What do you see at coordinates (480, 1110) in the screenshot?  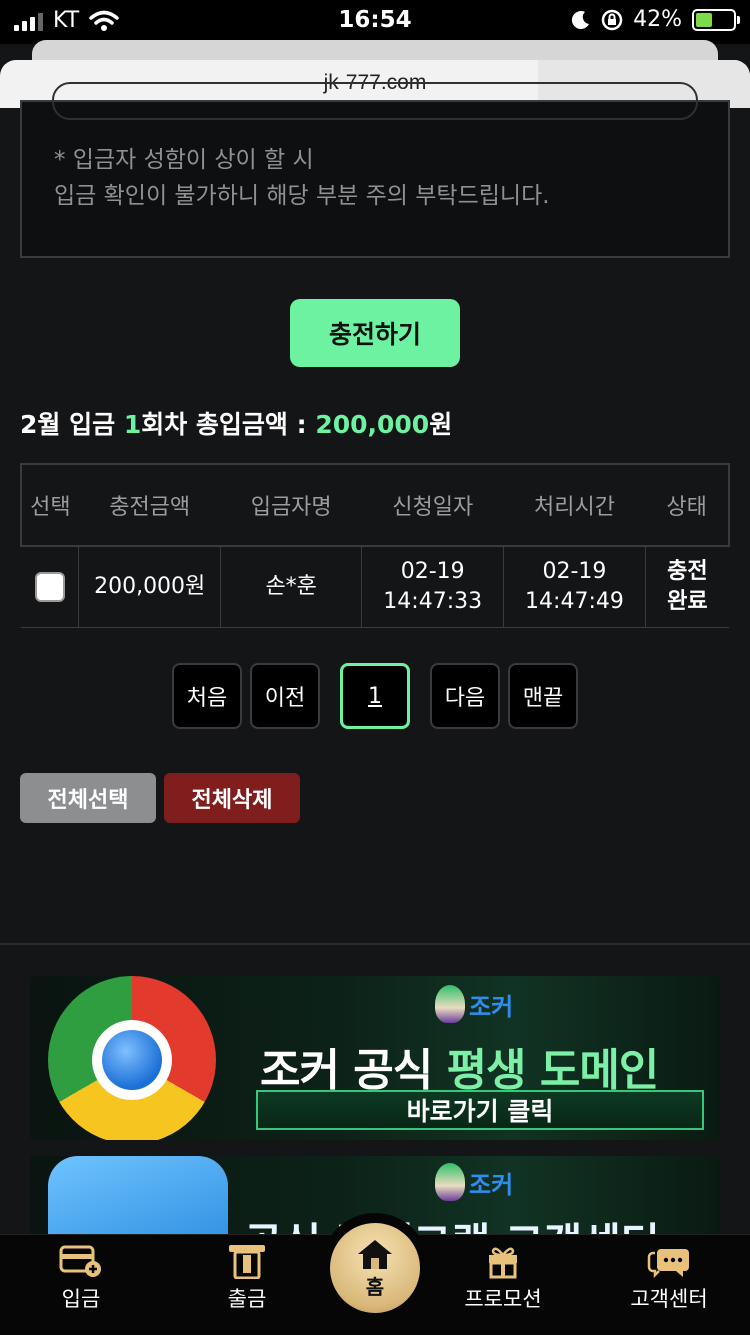 I see `banner-shortcut-button: 바로가기 클릭` at bounding box center [480, 1110].